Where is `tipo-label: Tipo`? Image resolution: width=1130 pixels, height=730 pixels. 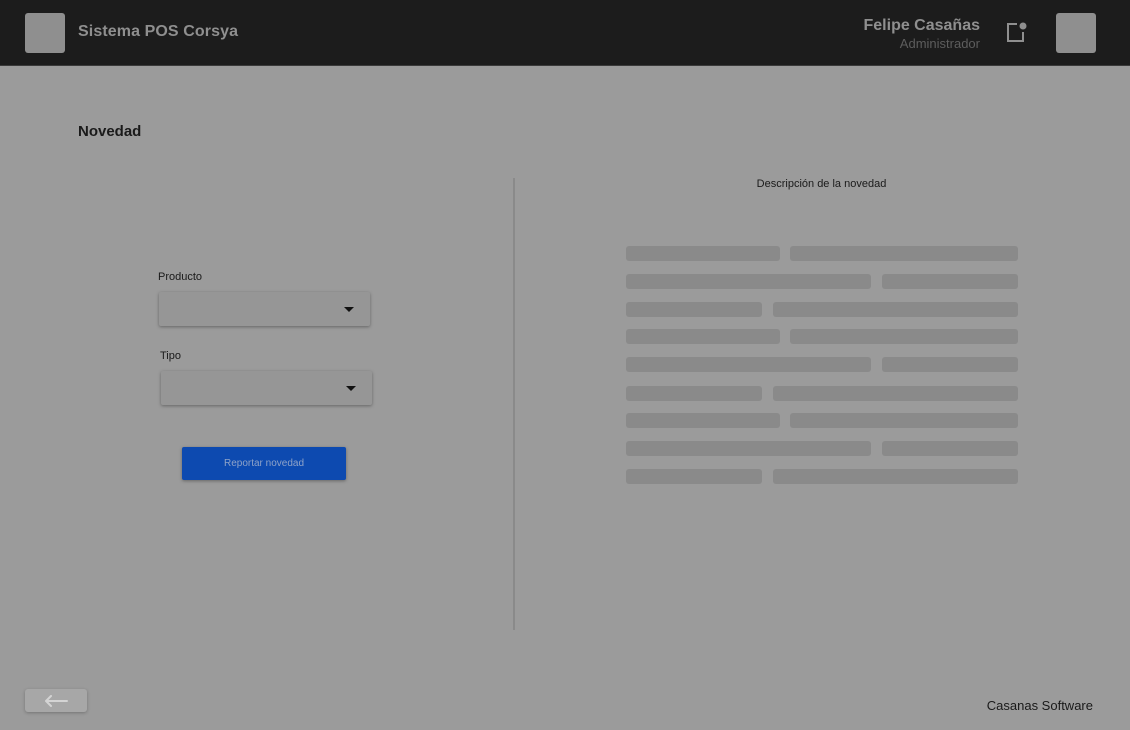
tipo-label: Tipo is located at coordinates (170, 356).